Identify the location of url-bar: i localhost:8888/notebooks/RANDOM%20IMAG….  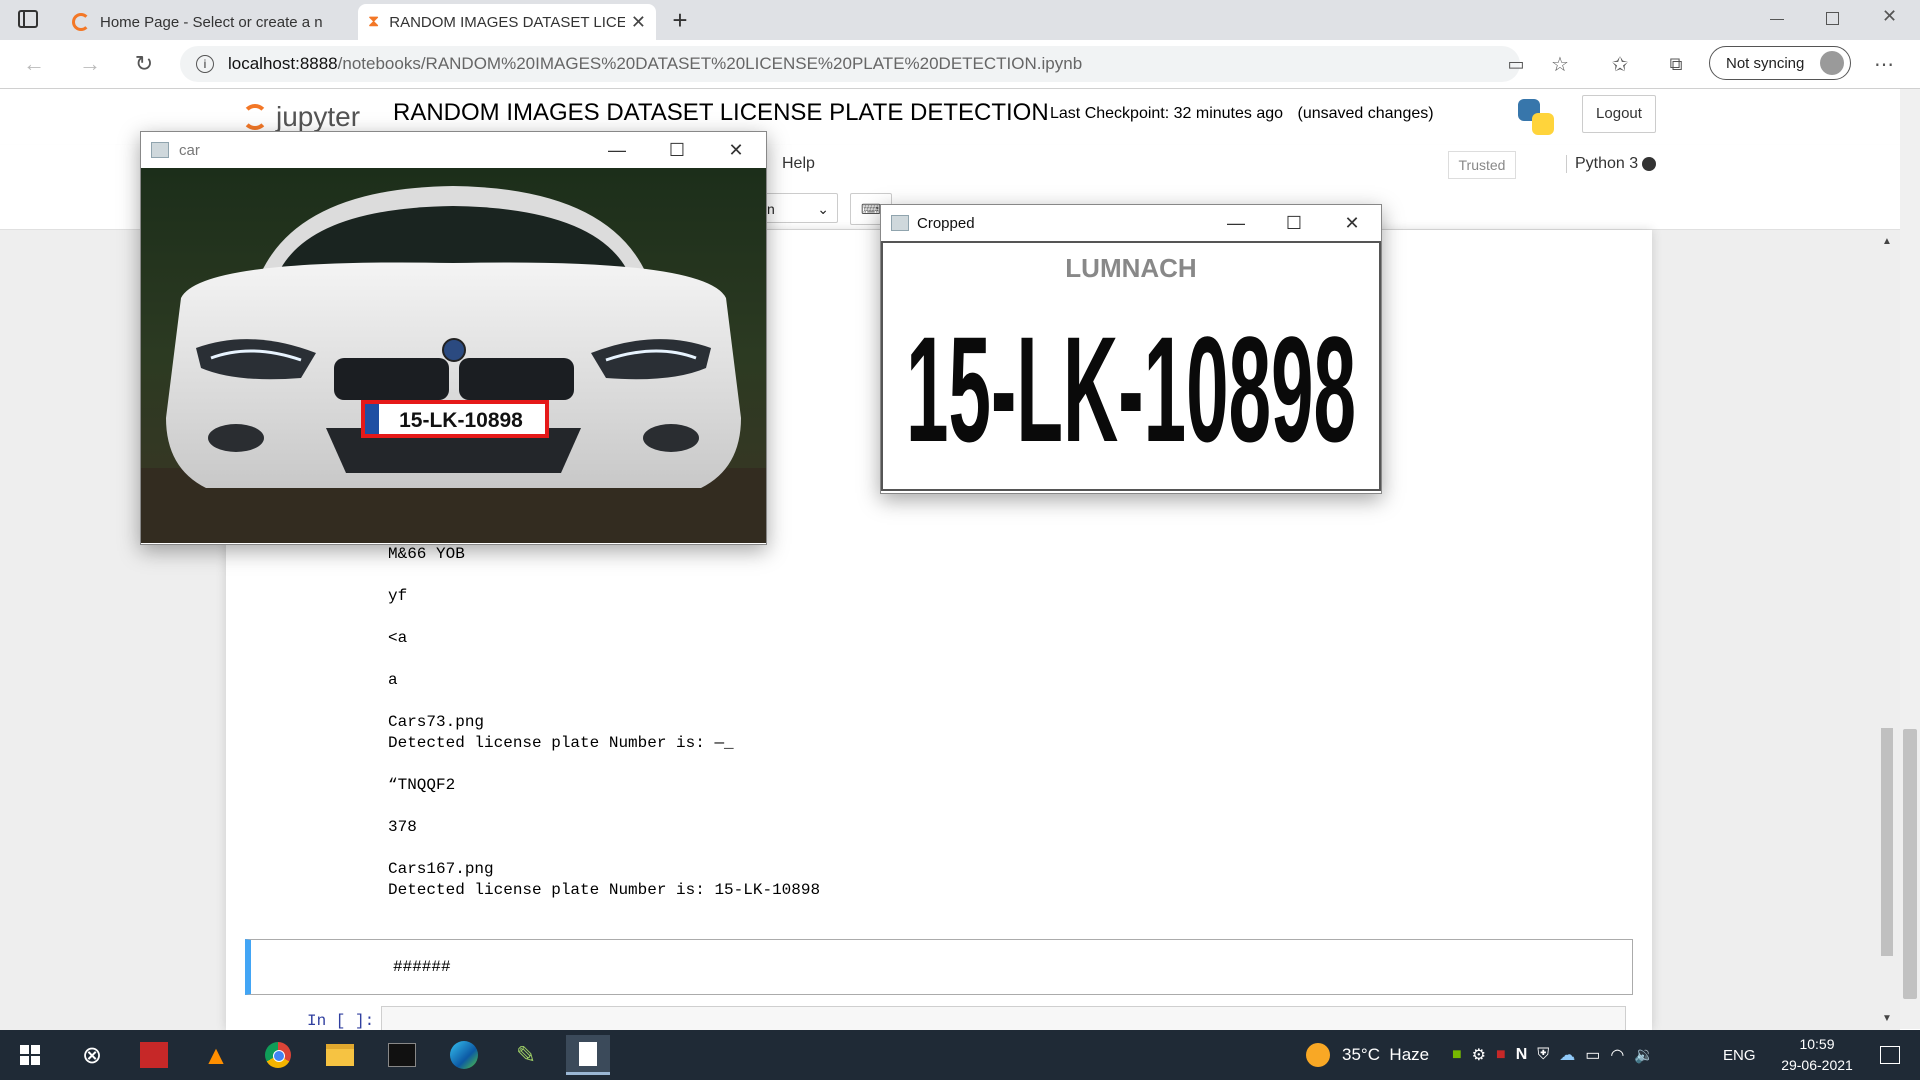
(850, 64).